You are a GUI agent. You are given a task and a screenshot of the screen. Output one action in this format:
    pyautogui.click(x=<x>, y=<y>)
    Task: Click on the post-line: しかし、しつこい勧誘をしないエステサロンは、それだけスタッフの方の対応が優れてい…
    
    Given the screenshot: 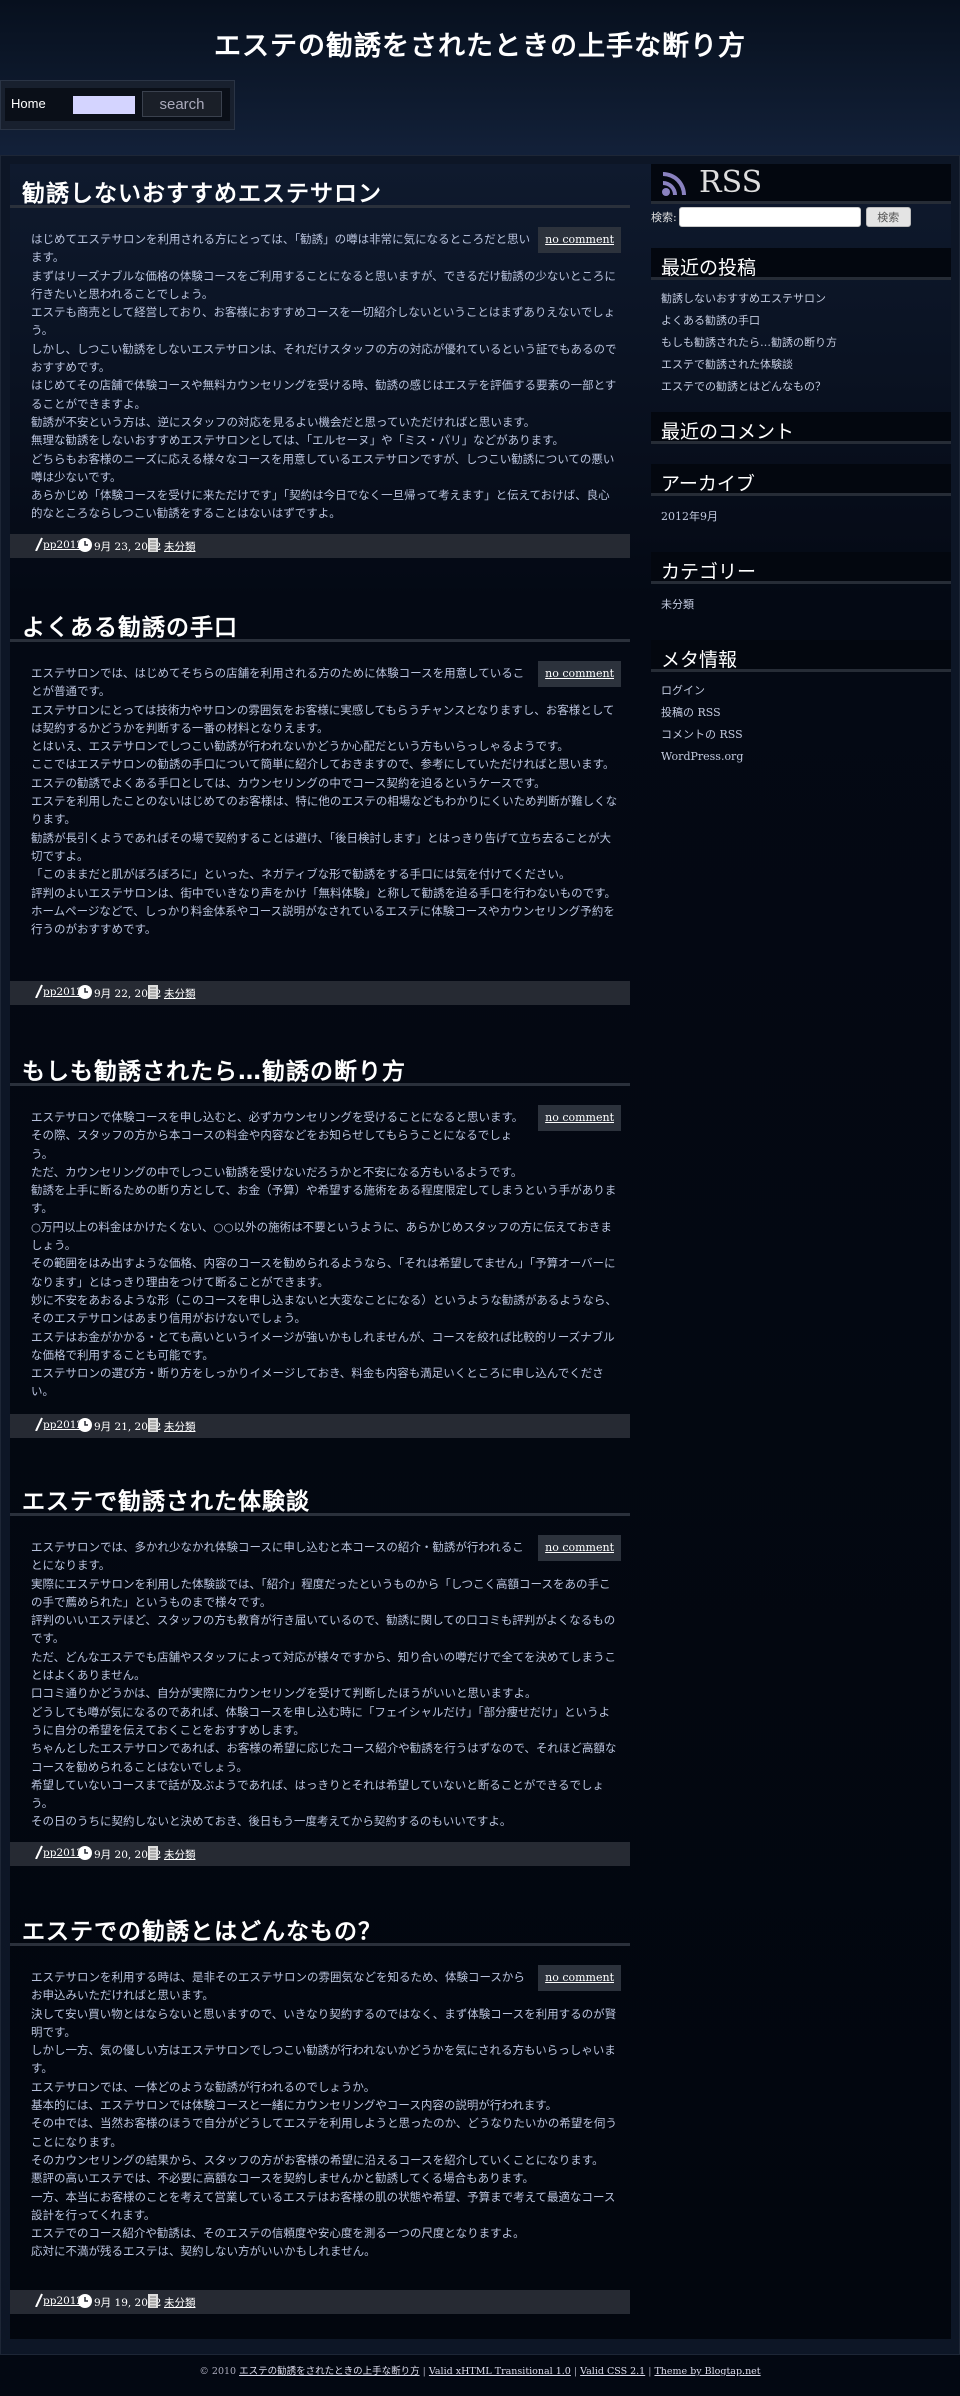 What is the action you would take?
    pyautogui.click(x=324, y=358)
    